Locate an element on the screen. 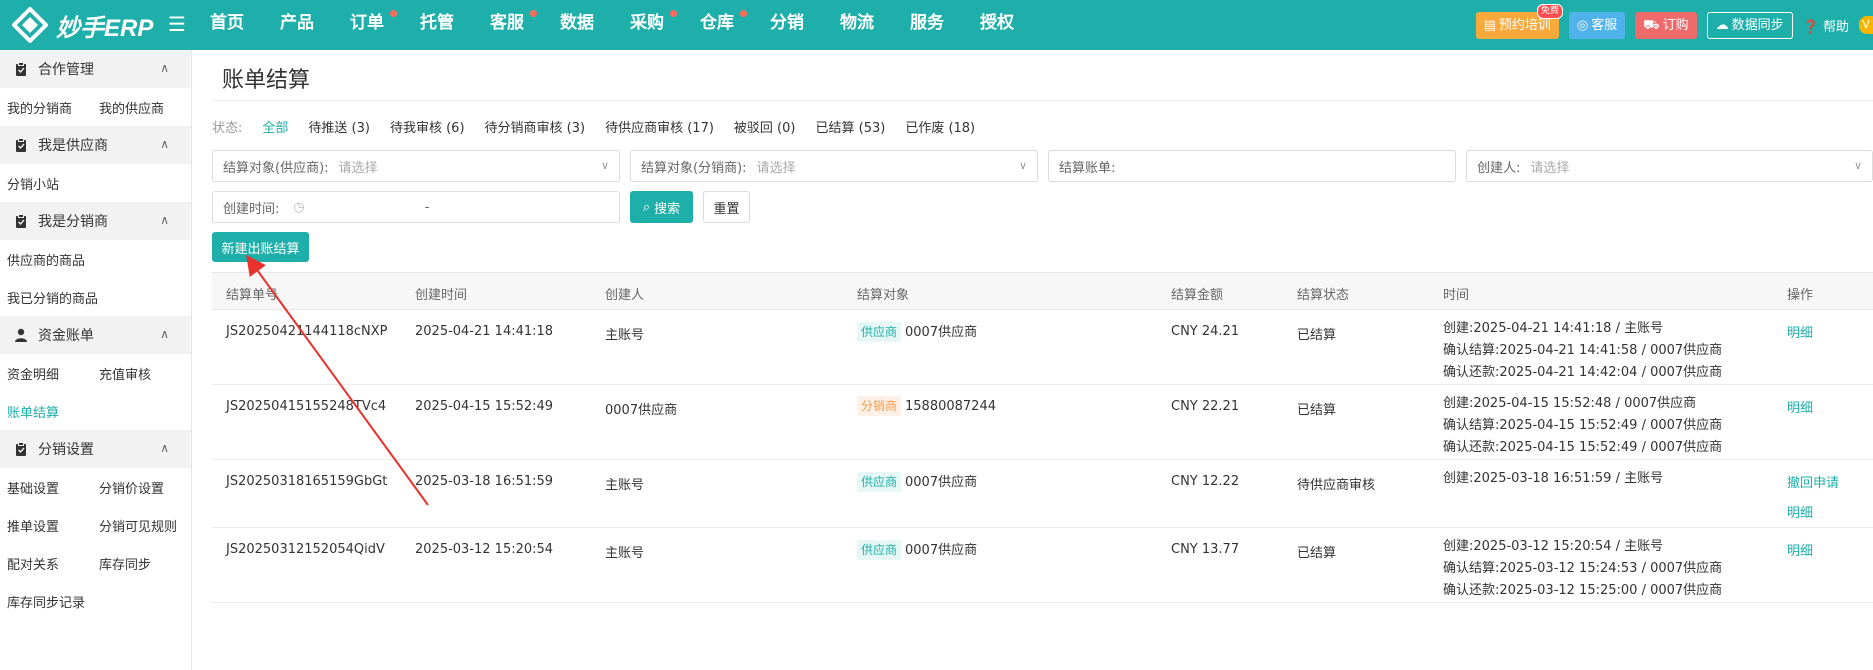 This screenshot has height=670, width=1873. nav-item: 首页 is located at coordinates (245, 25).